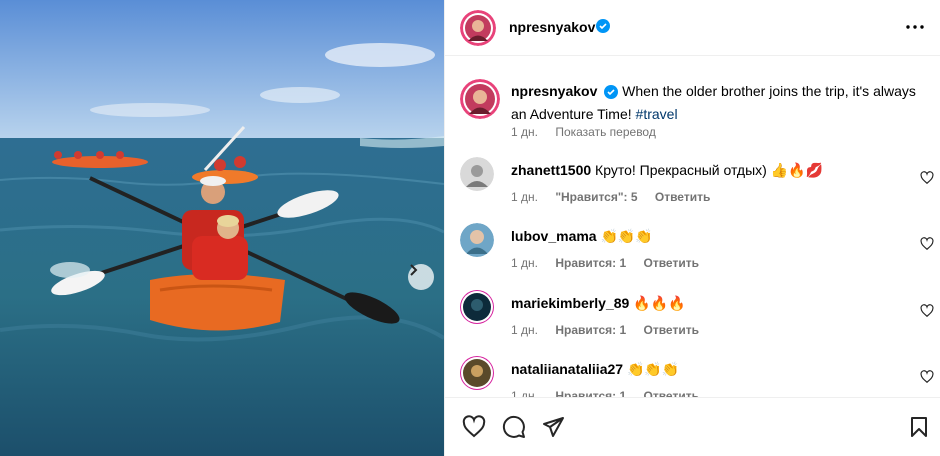 The image size is (940, 456). Describe the element at coordinates (567, 369) in the screenshot. I see `comment-username: nataliianataliia27` at that location.